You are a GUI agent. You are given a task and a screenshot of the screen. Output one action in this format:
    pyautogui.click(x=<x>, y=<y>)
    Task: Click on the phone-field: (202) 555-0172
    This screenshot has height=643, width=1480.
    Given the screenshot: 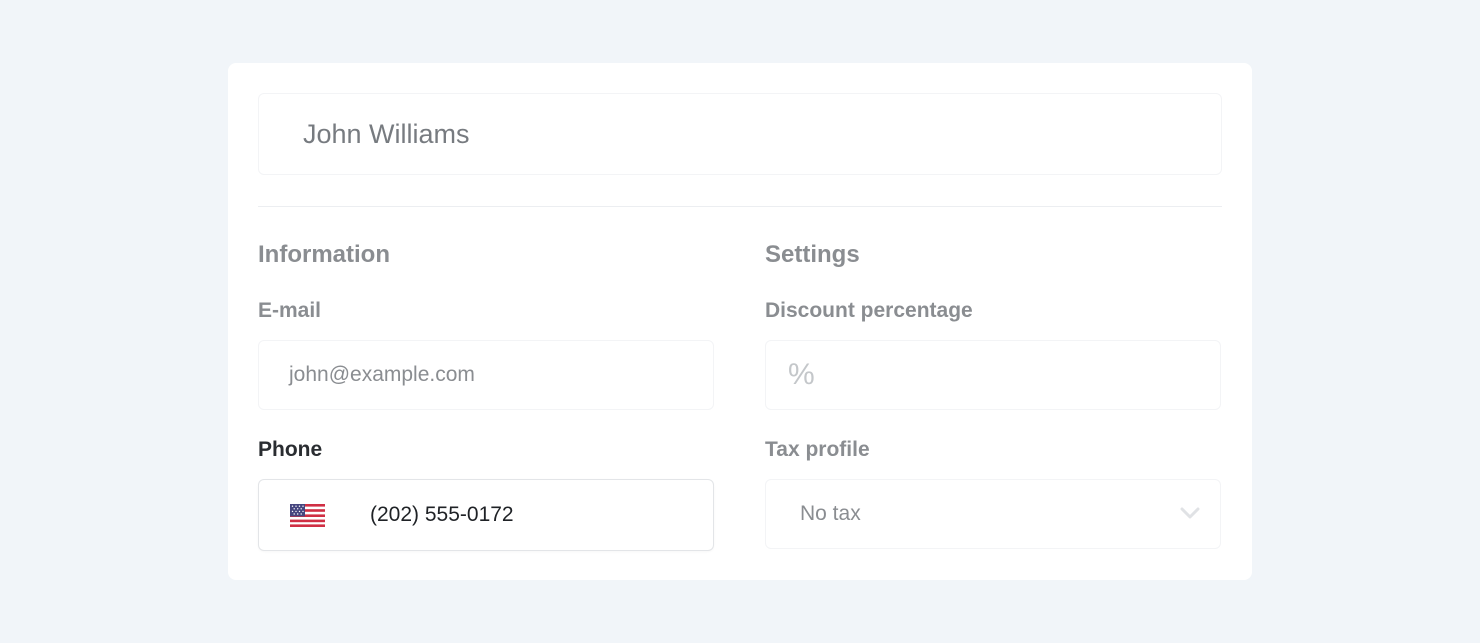 What is the action you would take?
    pyautogui.click(x=486, y=515)
    